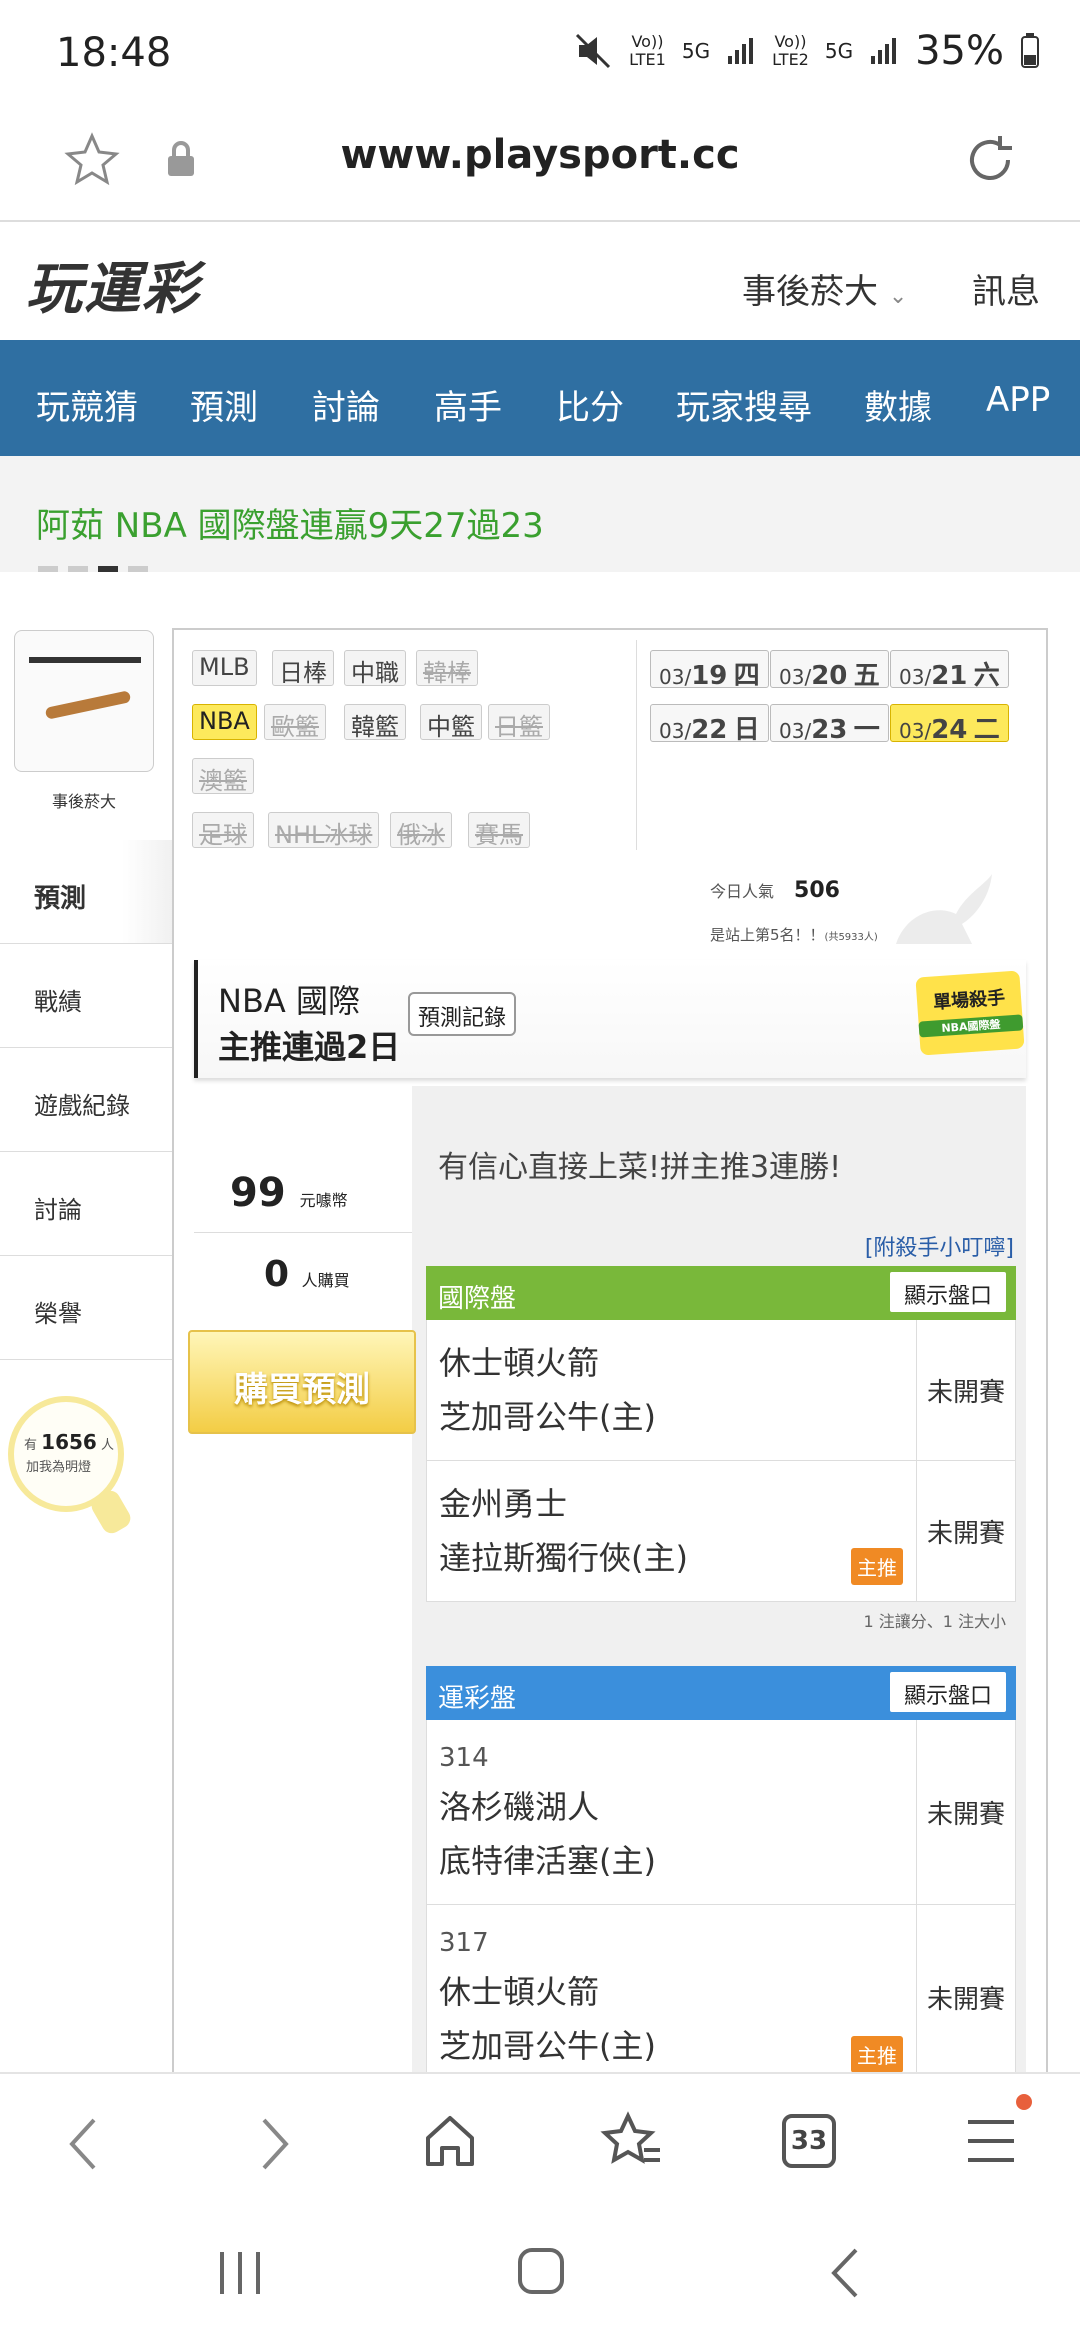  Describe the element at coordinates (274, 2144) in the screenshot. I see `forward-icon` at that location.